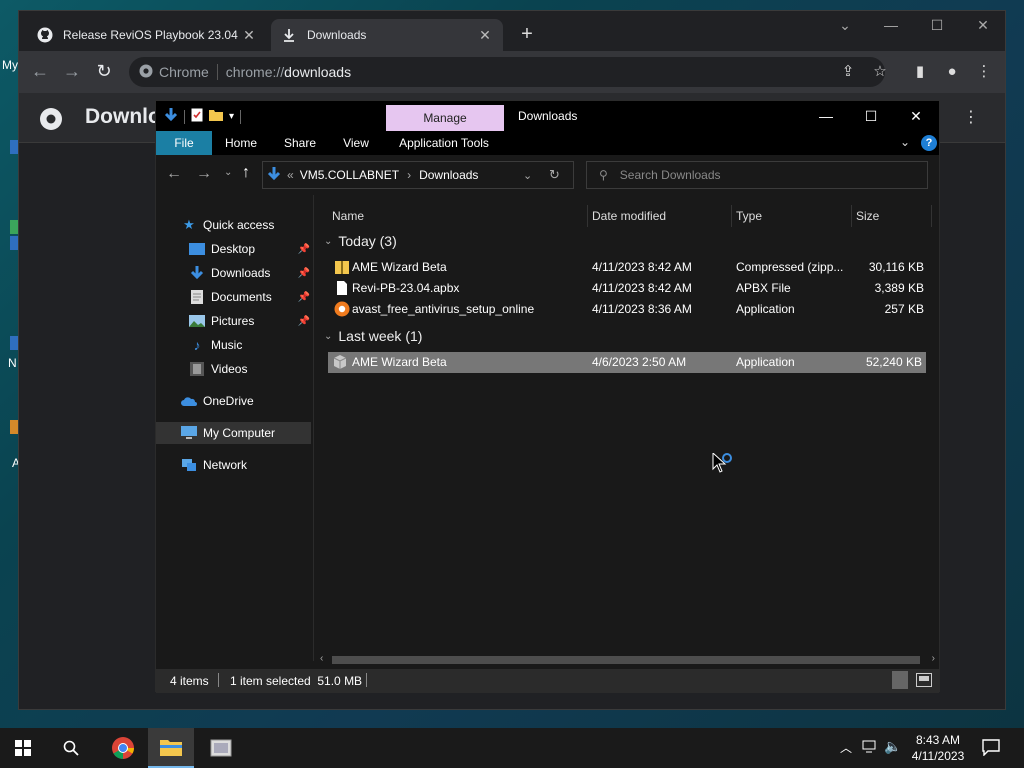  What do you see at coordinates (184, 143) in the screenshot?
I see `tab-file: File` at bounding box center [184, 143].